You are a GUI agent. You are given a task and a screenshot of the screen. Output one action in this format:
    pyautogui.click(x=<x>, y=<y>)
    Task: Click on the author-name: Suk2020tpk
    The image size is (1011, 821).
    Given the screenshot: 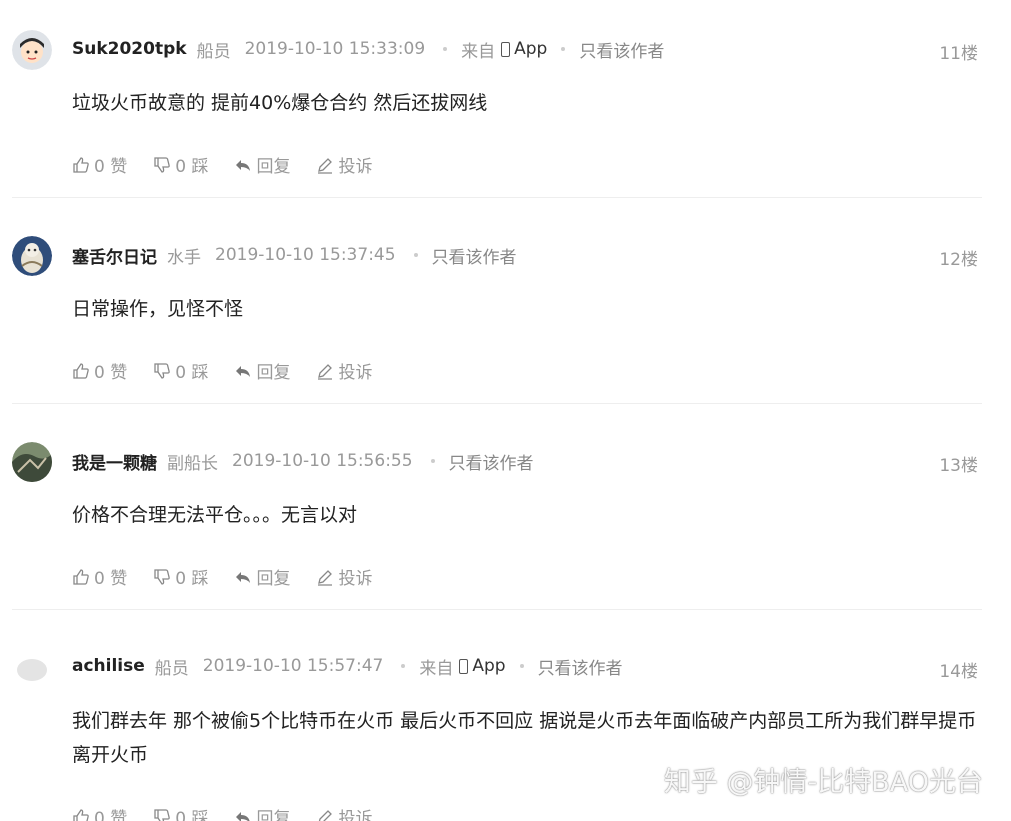 What is the action you would take?
    pyautogui.click(x=129, y=49)
    